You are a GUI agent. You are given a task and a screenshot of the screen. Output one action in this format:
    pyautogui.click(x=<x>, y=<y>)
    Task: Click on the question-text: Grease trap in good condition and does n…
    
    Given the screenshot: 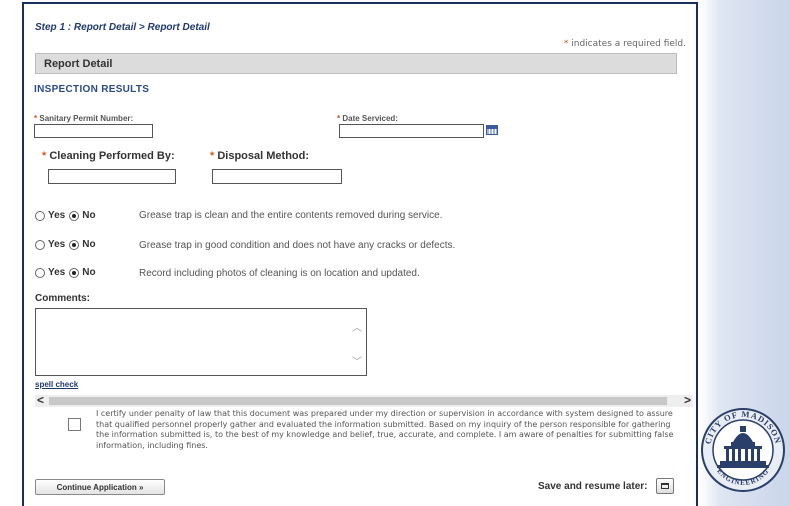 What is the action you would take?
    pyautogui.click(x=297, y=245)
    